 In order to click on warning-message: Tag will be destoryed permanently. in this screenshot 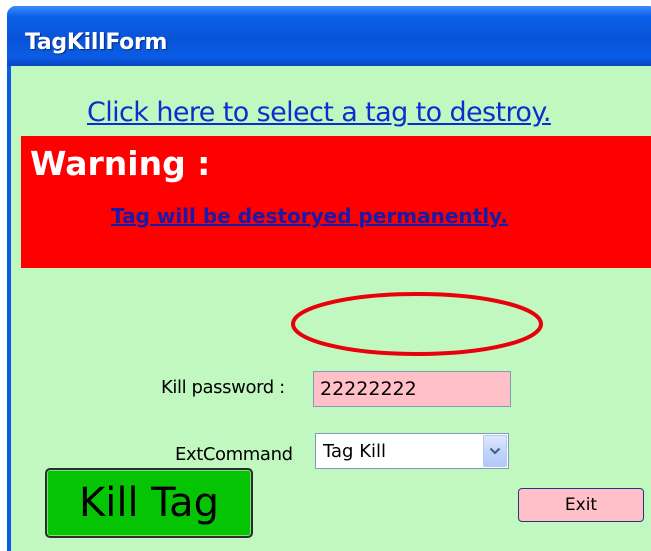, I will do `click(309, 216)`.